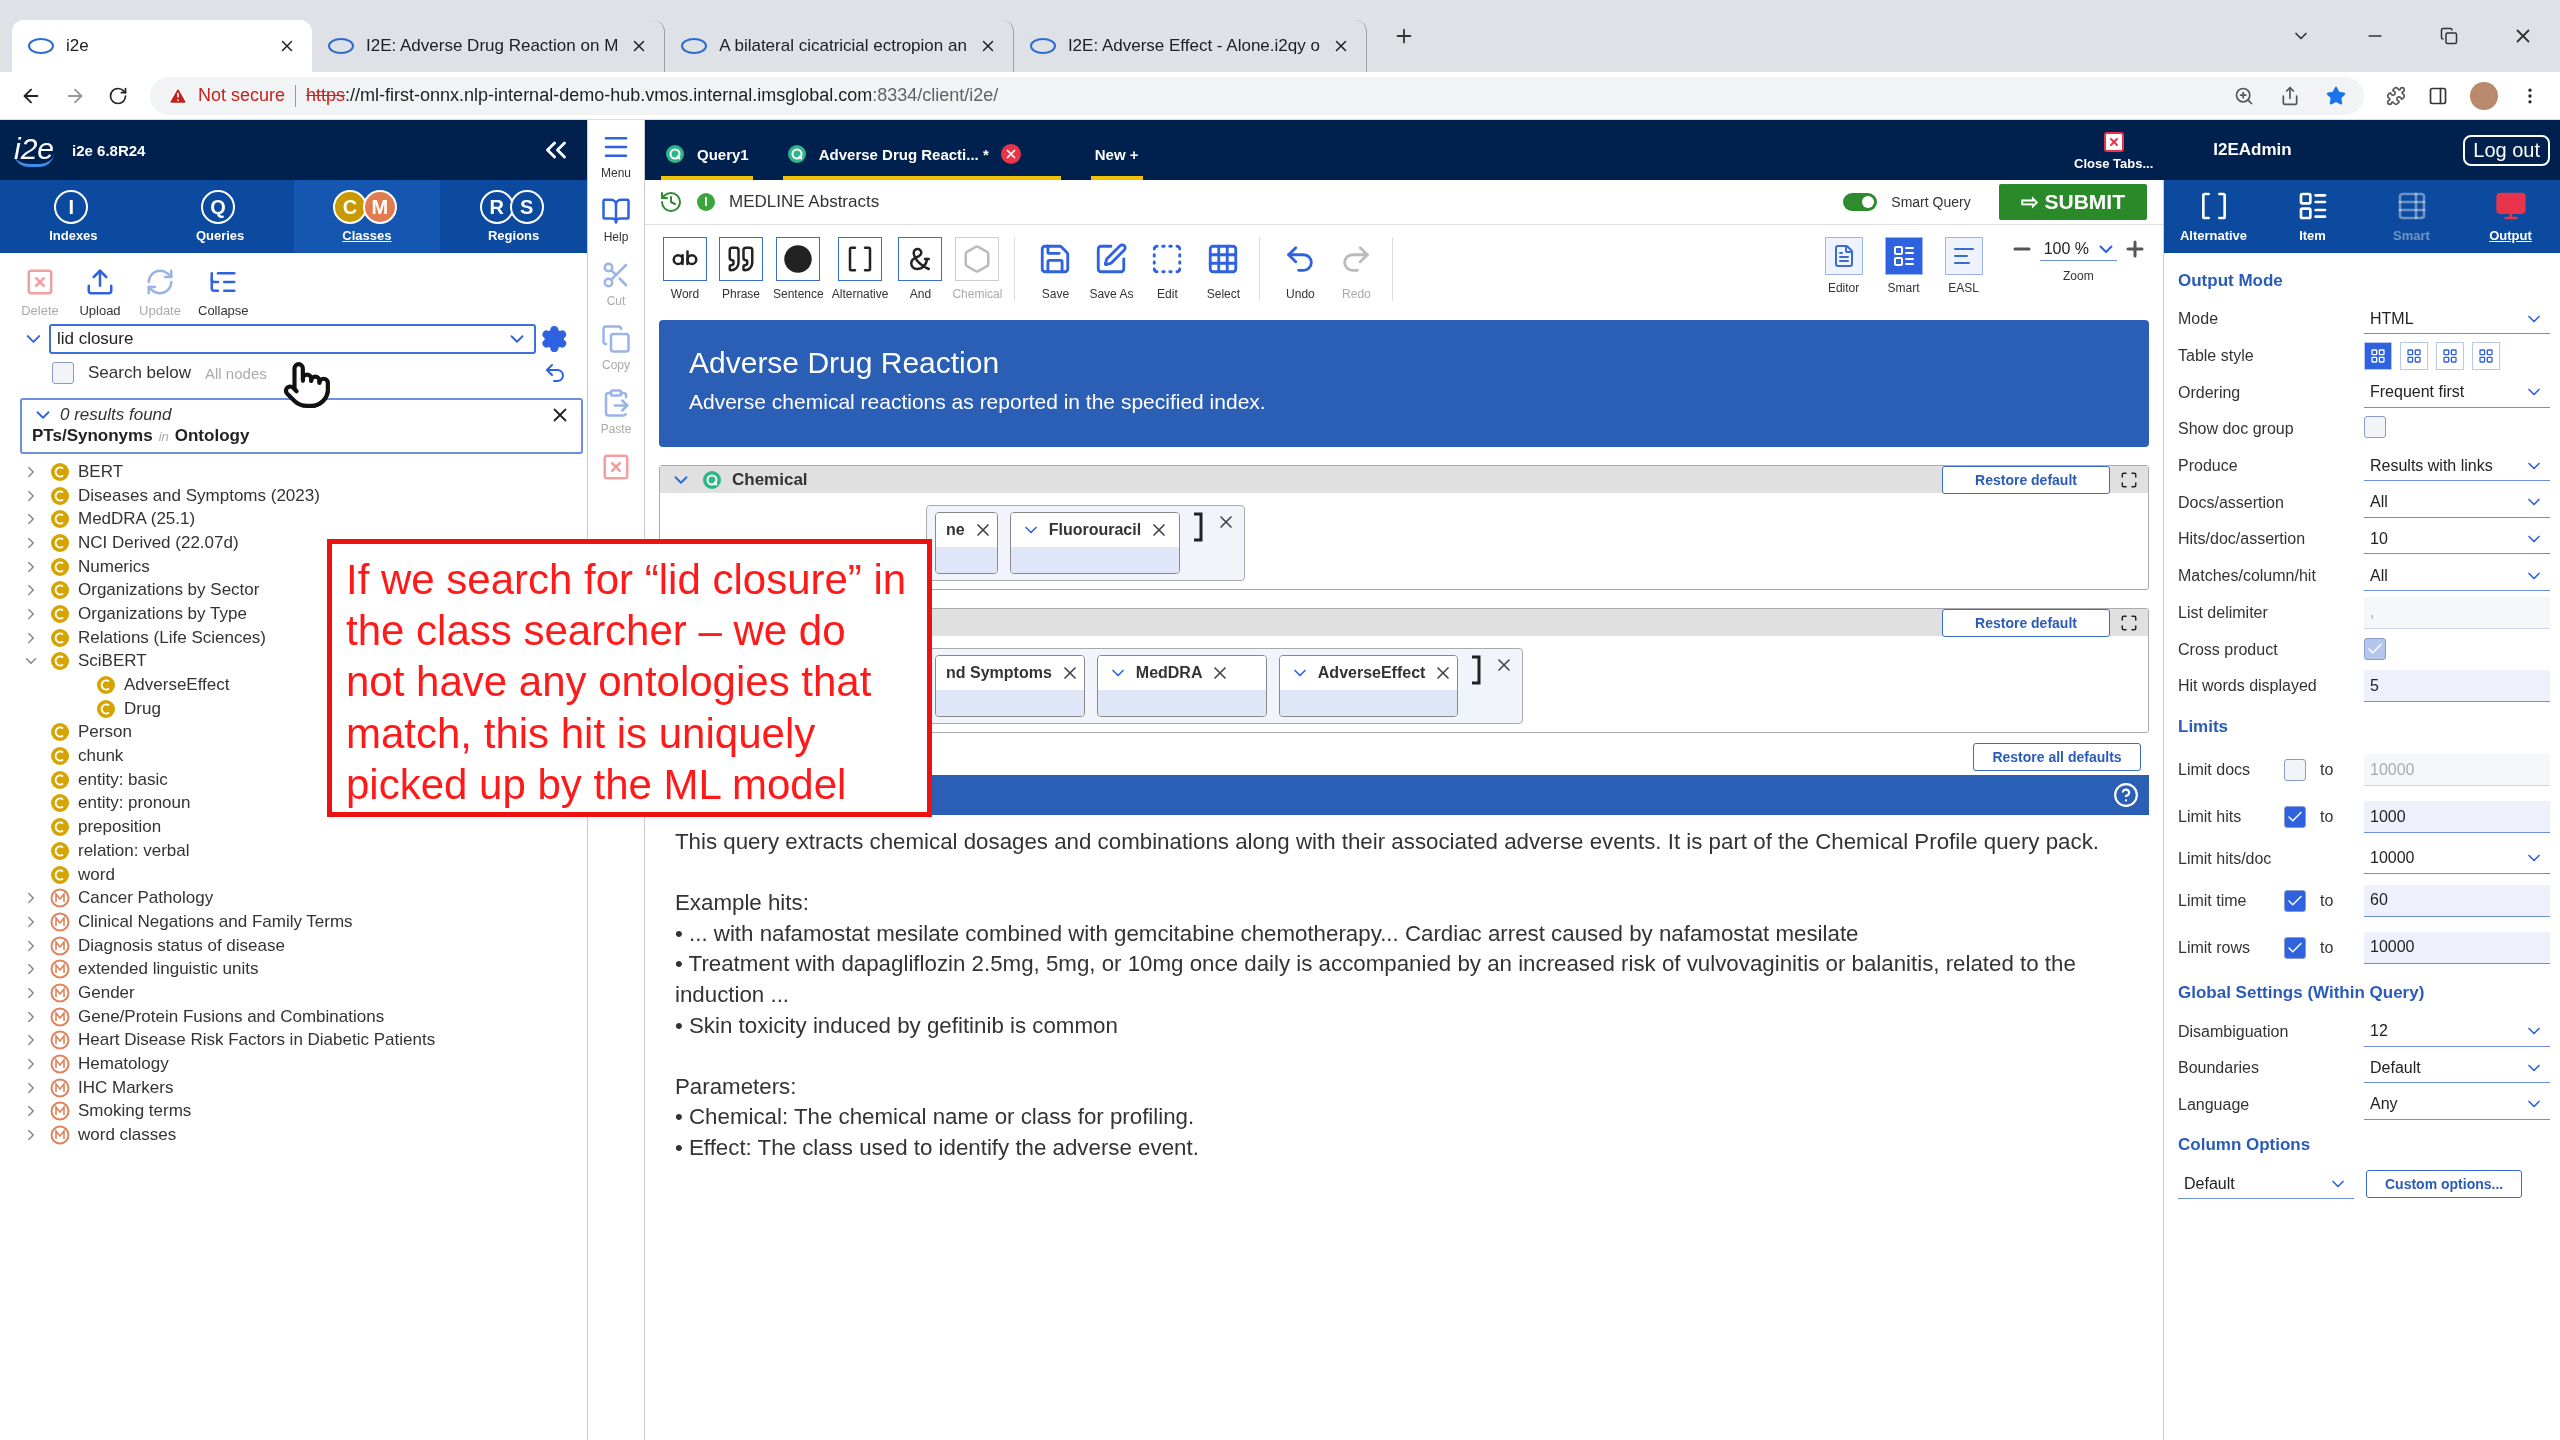  I want to click on toolbar-button: Save, so click(1055, 269).